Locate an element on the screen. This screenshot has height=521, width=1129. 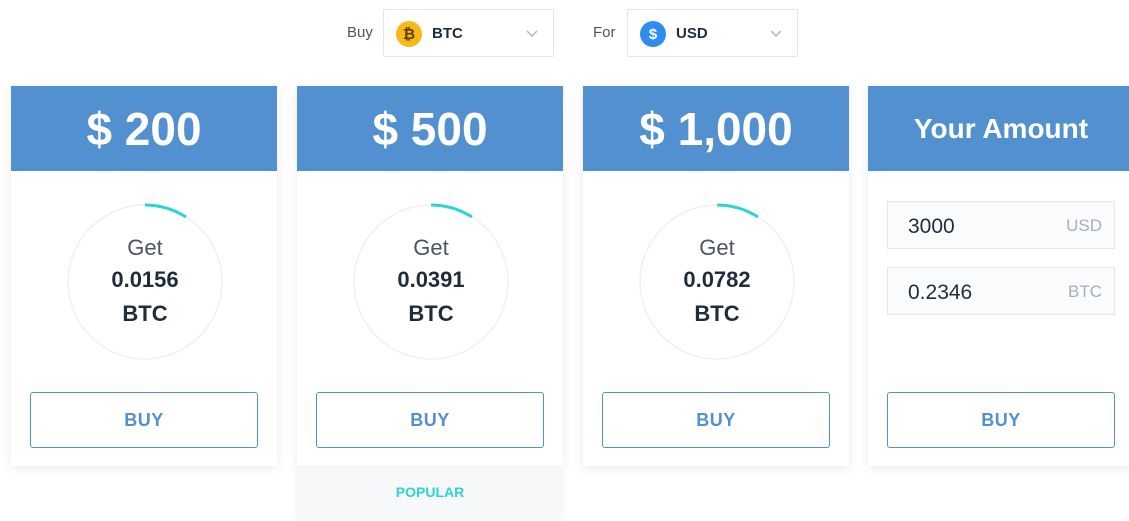
buy-label: Buy is located at coordinates (360, 32).